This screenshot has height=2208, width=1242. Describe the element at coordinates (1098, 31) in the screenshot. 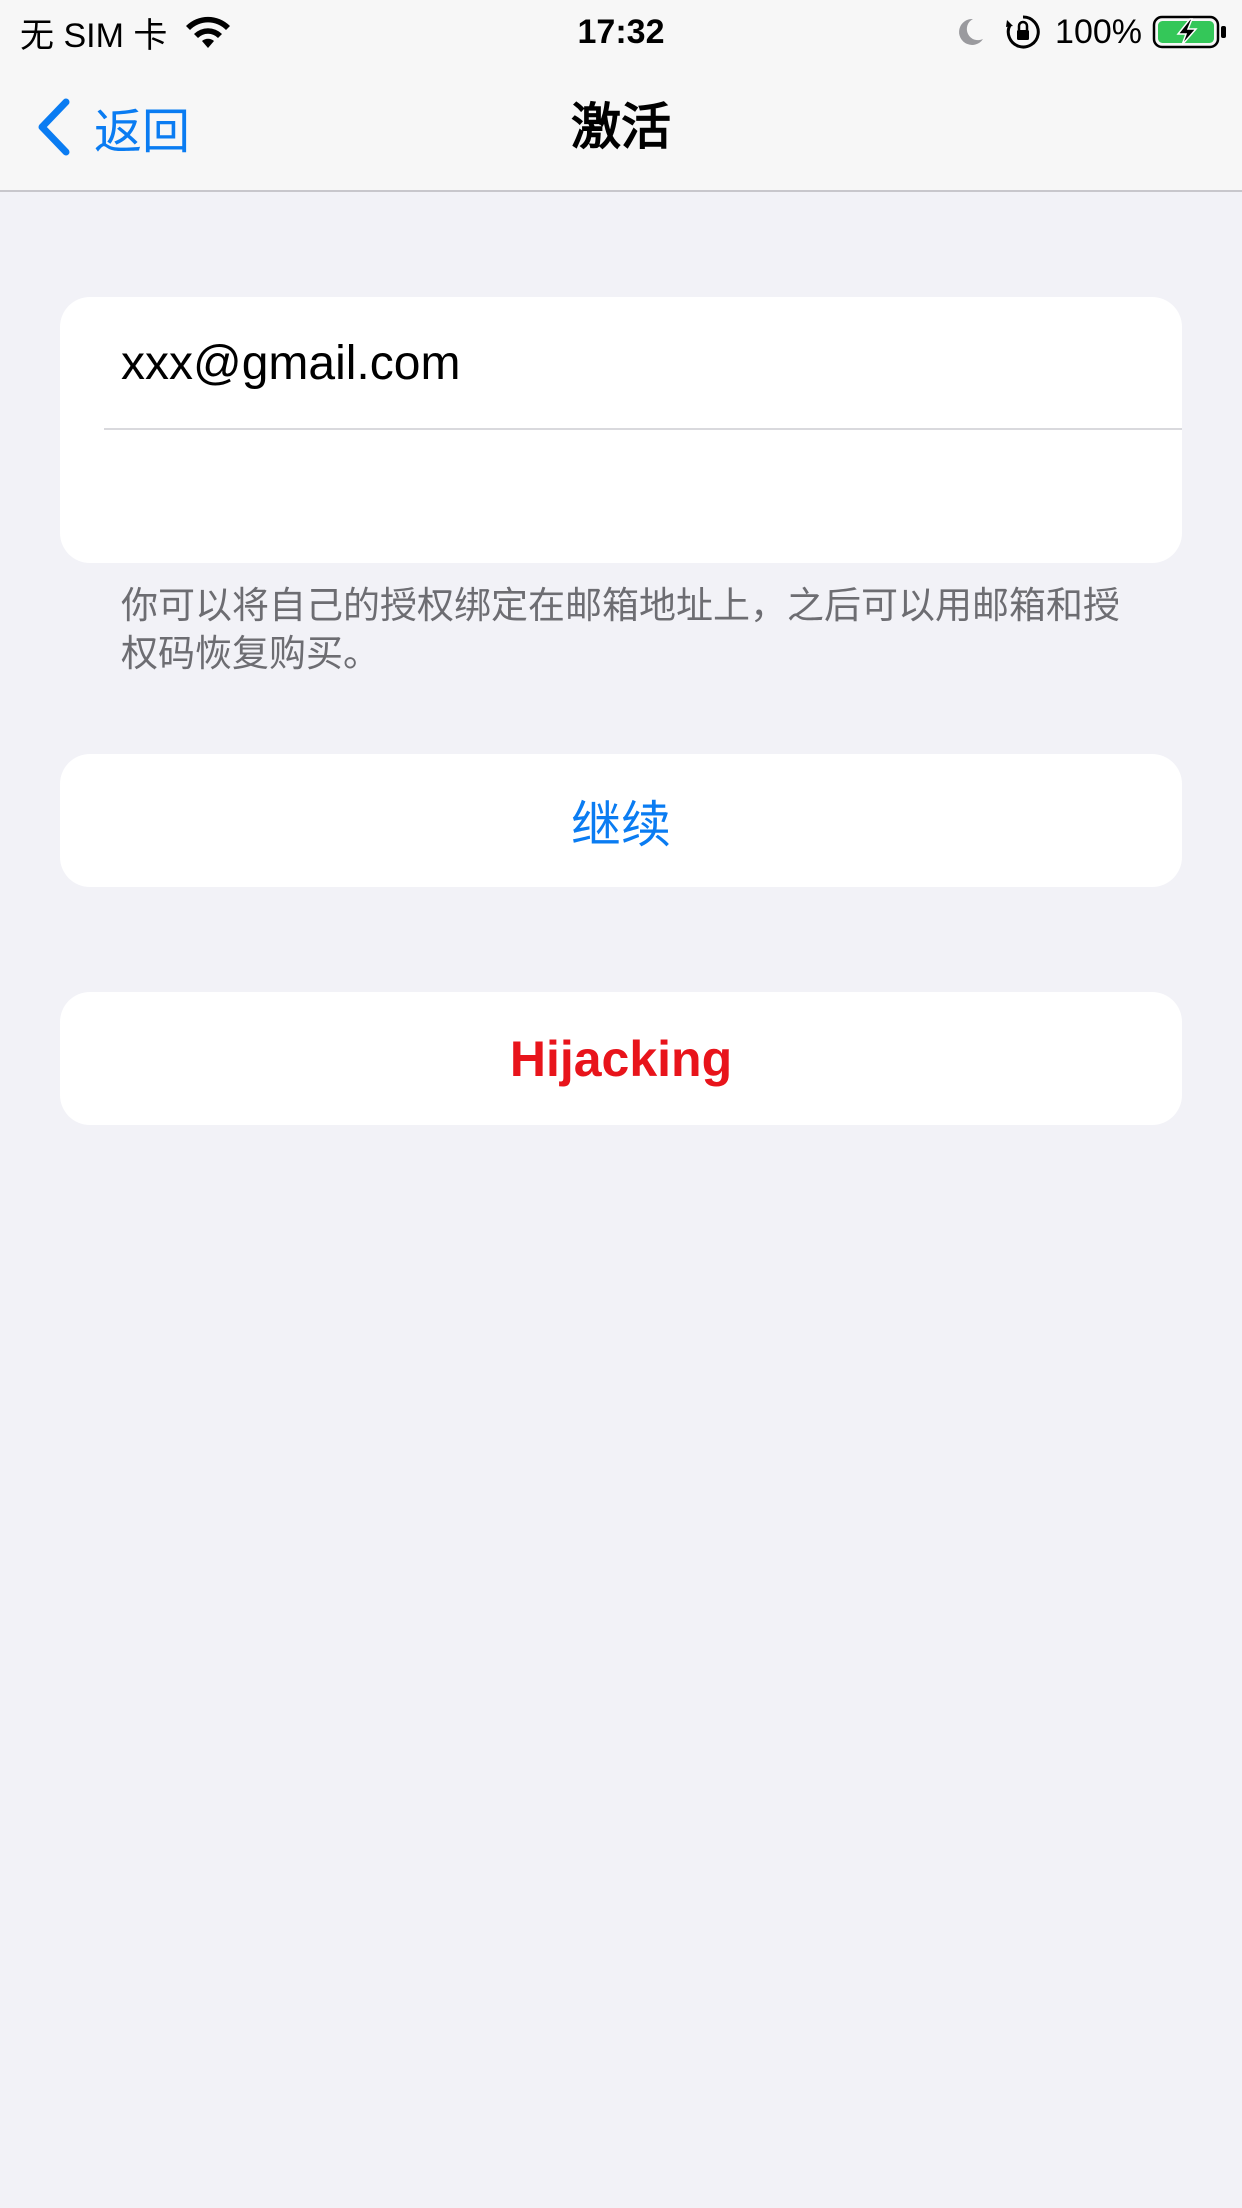

I see `battery-percent: 100%` at that location.